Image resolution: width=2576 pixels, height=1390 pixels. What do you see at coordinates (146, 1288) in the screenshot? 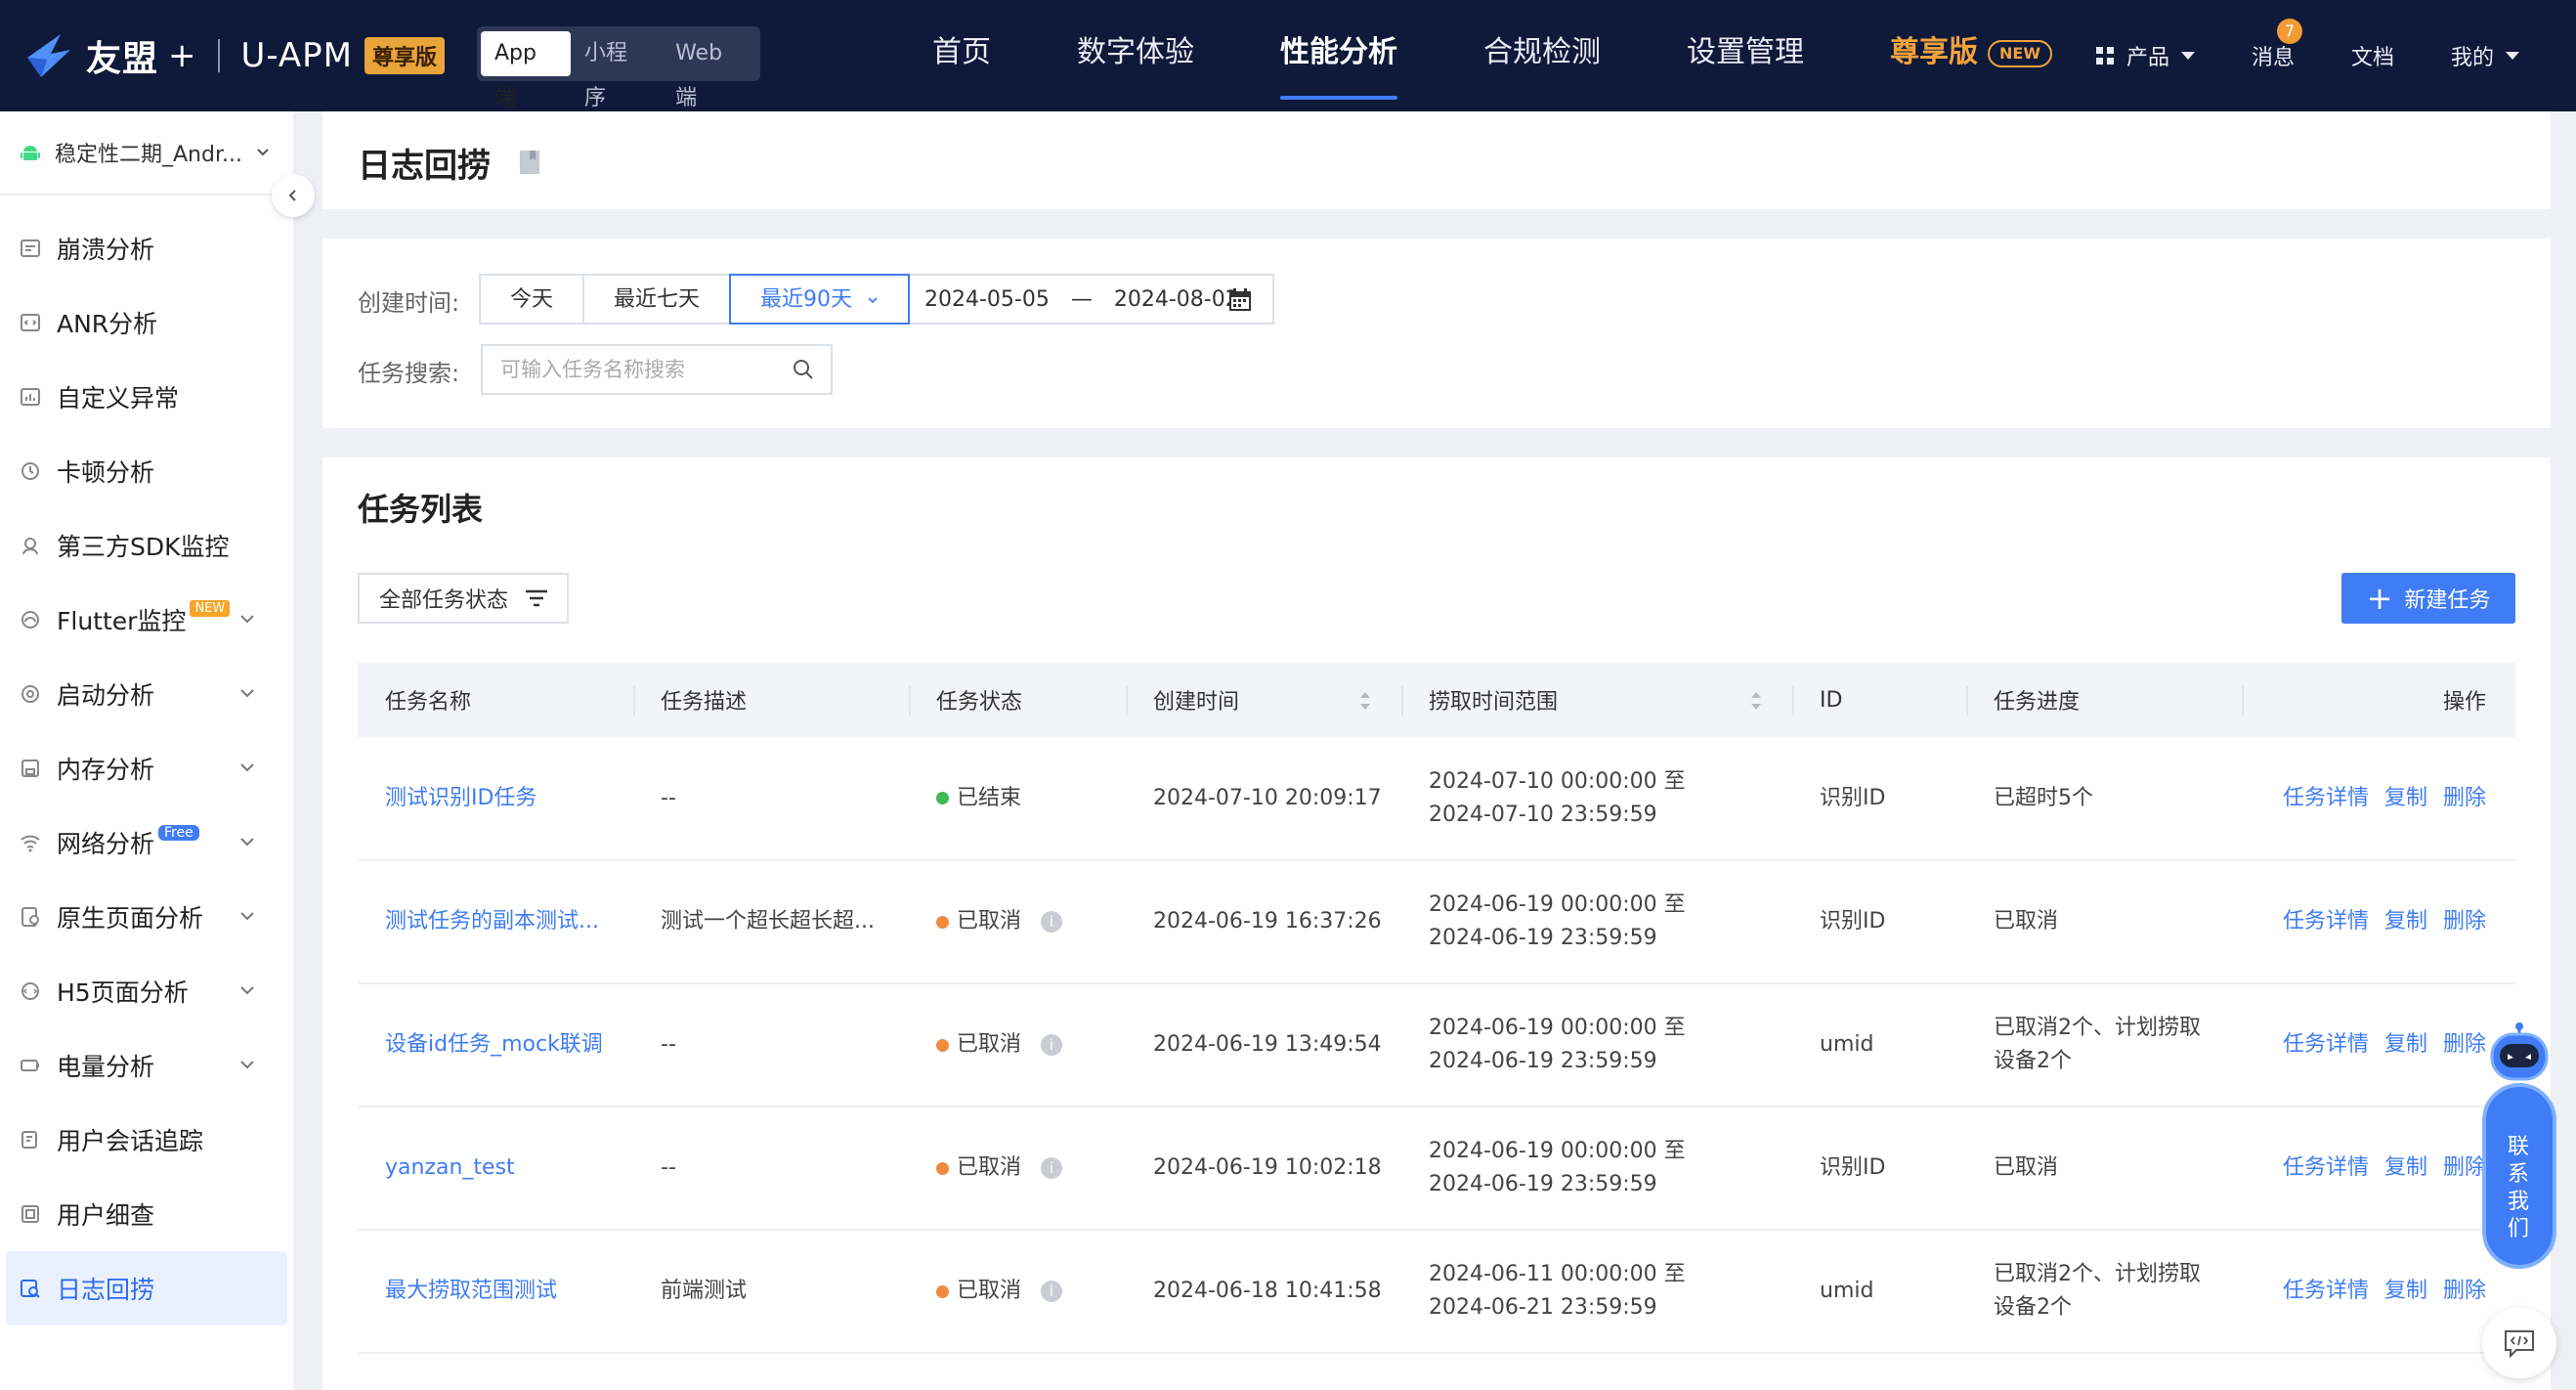
I see `sidebar-item-log-retrieval: 日志回捞` at bounding box center [146, 1288].